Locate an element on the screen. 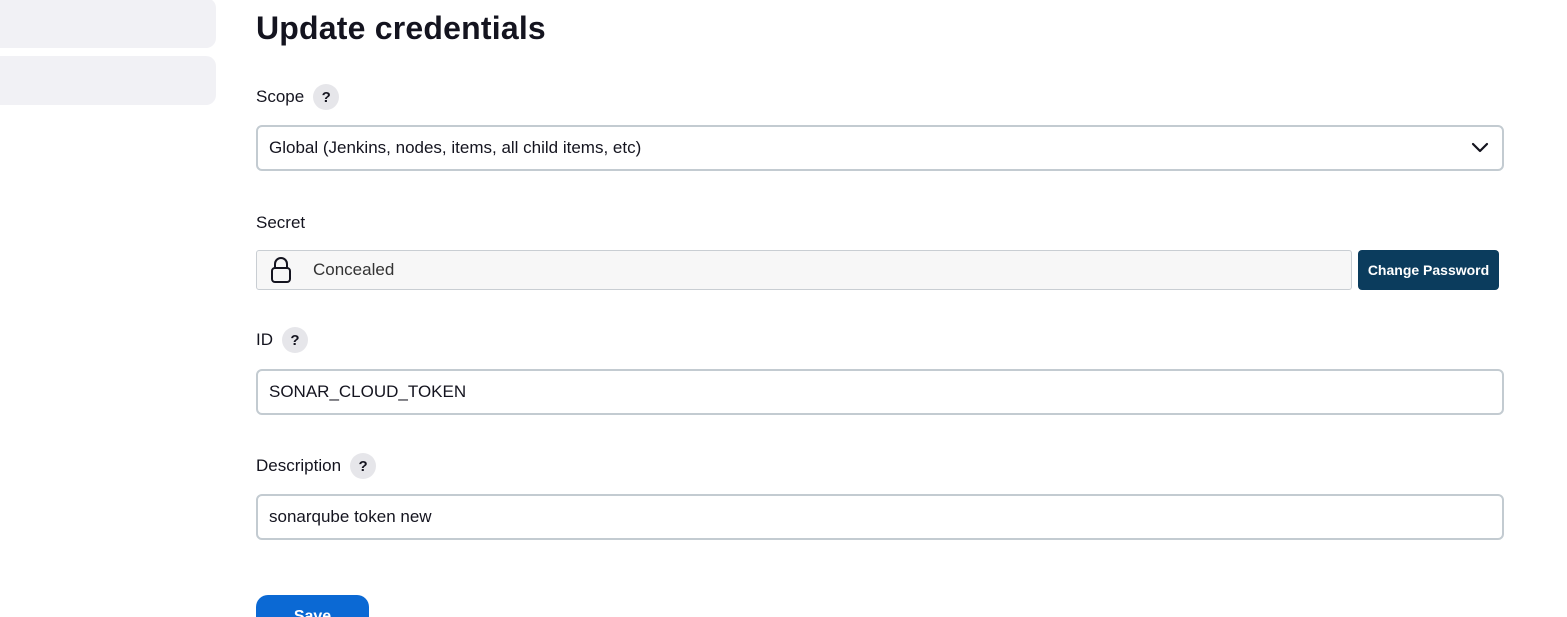 The width and height of the screenshot is (1567, 617). page-title: Update credentials is located at coordinates (401, 28).